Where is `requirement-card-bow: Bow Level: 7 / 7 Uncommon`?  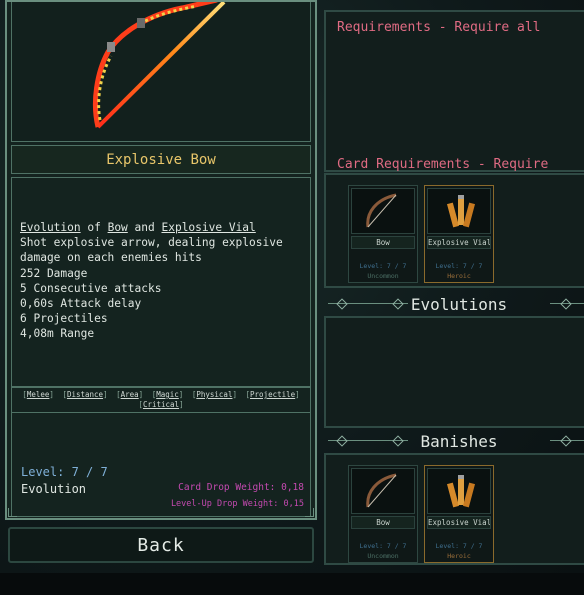
requirement-card-bow: Bow Level: 7 / 7 Uncommon is located at coordinates (383, 234).